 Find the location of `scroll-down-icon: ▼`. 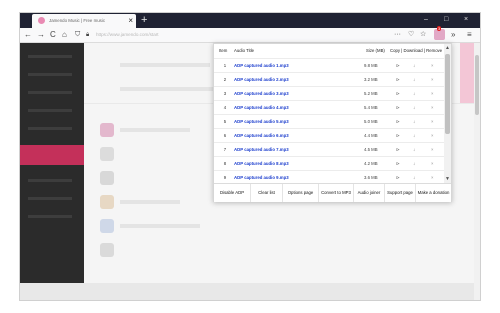

scroll-down-icon: ▼ is located at coordinates (447, 179).